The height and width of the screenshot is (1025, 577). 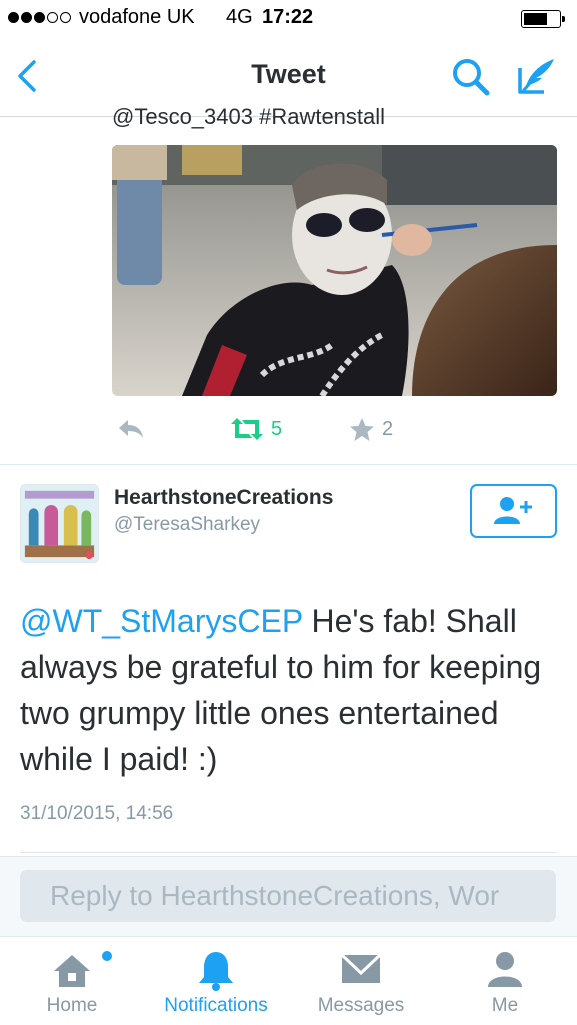 I want to click on user-handle: @TeresaSharkey, so click(x=187, y=525).